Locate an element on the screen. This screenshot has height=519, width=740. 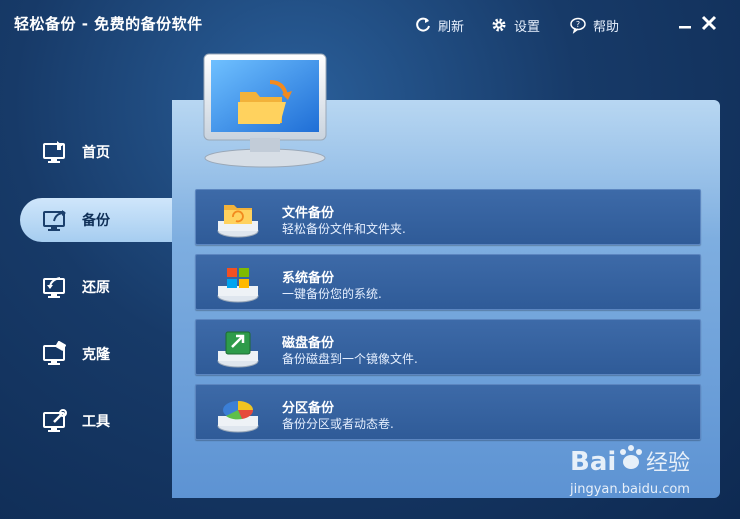
refresh-button: 刷新 is located at coordinates (439, 25).